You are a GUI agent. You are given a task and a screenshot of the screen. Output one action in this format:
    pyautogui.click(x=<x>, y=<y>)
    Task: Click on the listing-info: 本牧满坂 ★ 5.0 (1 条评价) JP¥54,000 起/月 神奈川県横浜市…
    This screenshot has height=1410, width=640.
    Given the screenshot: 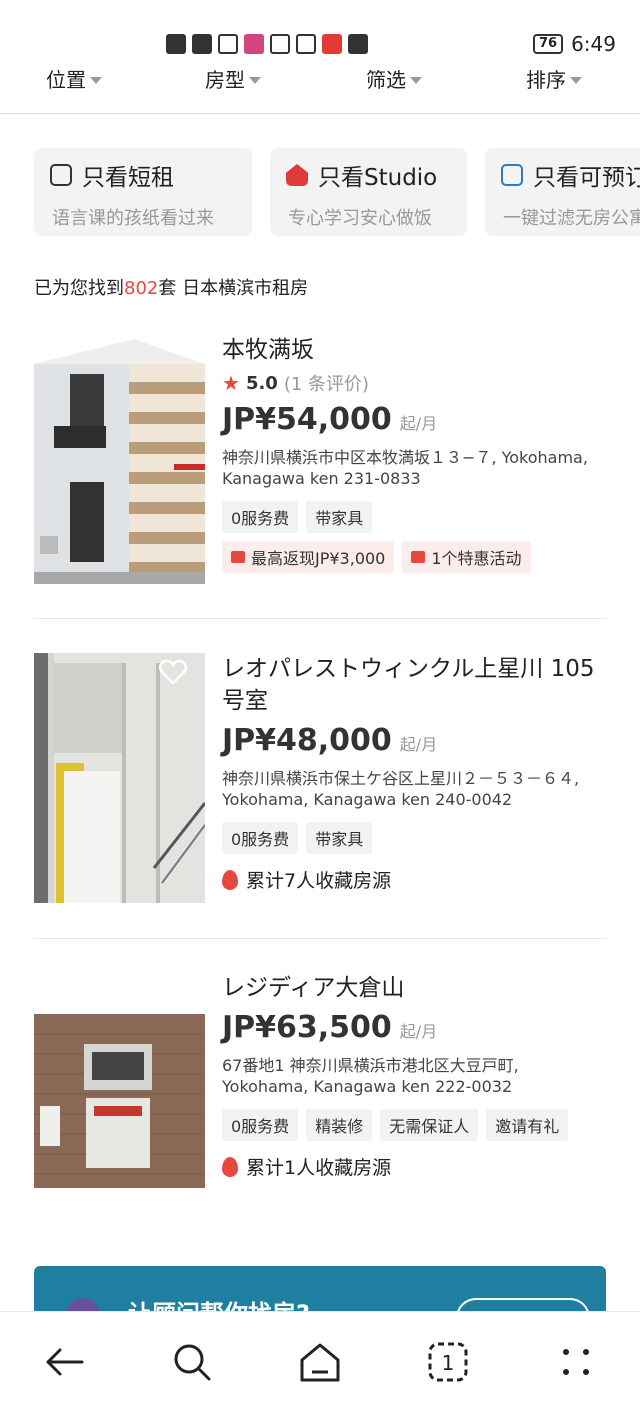 What is the action you would take?
    pyautogui.click(x=414, y=453)
    